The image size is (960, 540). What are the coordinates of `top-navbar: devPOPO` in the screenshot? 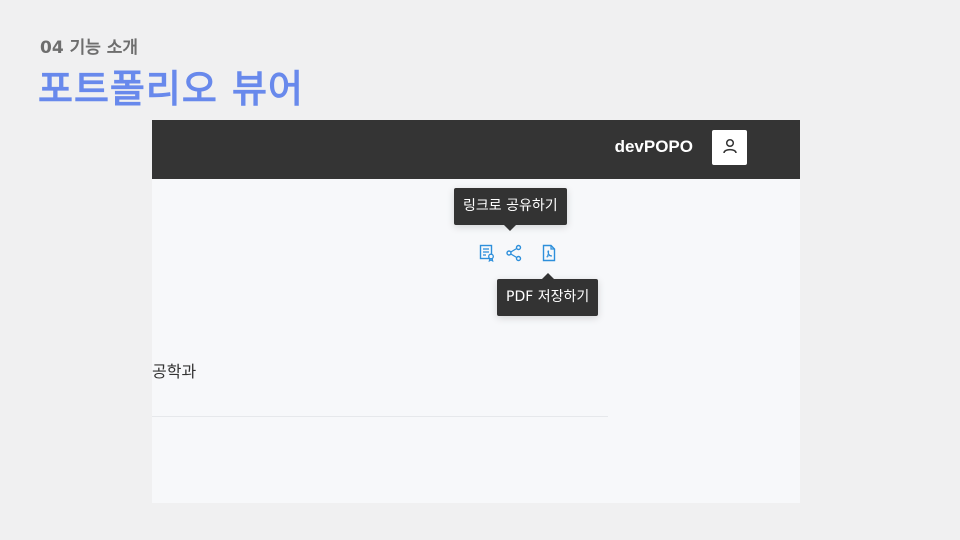 It's located at (476, 149).